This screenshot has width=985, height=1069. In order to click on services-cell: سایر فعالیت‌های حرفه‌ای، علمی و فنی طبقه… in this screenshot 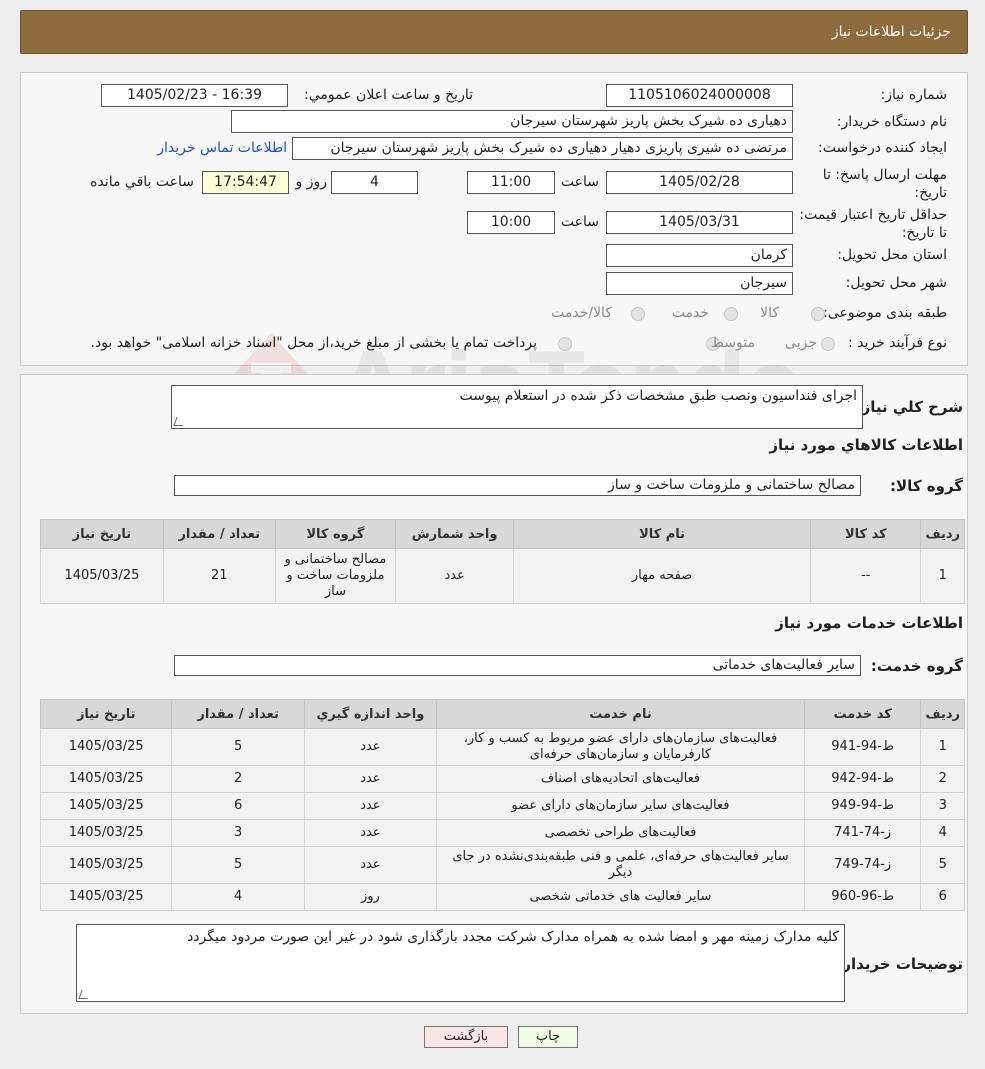, I will do `click(620, 865)`.